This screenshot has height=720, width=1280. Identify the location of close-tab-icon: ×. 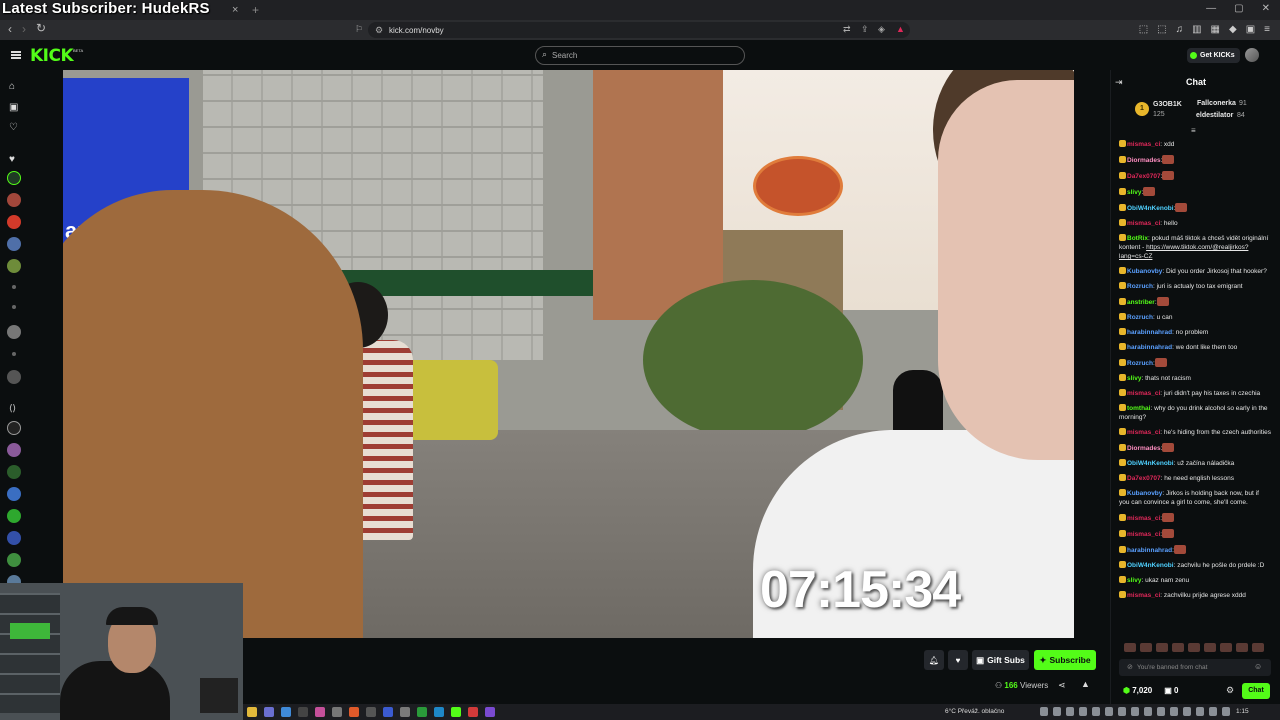
(235, 10).